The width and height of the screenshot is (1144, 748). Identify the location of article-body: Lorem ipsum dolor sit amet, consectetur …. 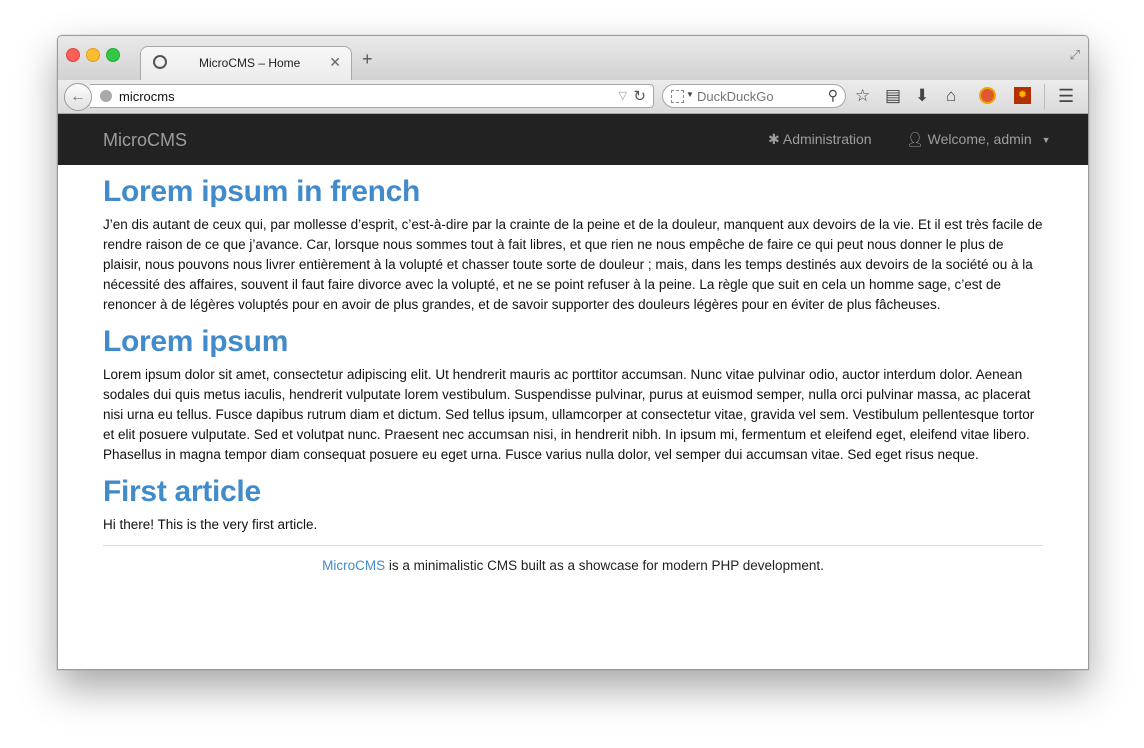
(569, 414).